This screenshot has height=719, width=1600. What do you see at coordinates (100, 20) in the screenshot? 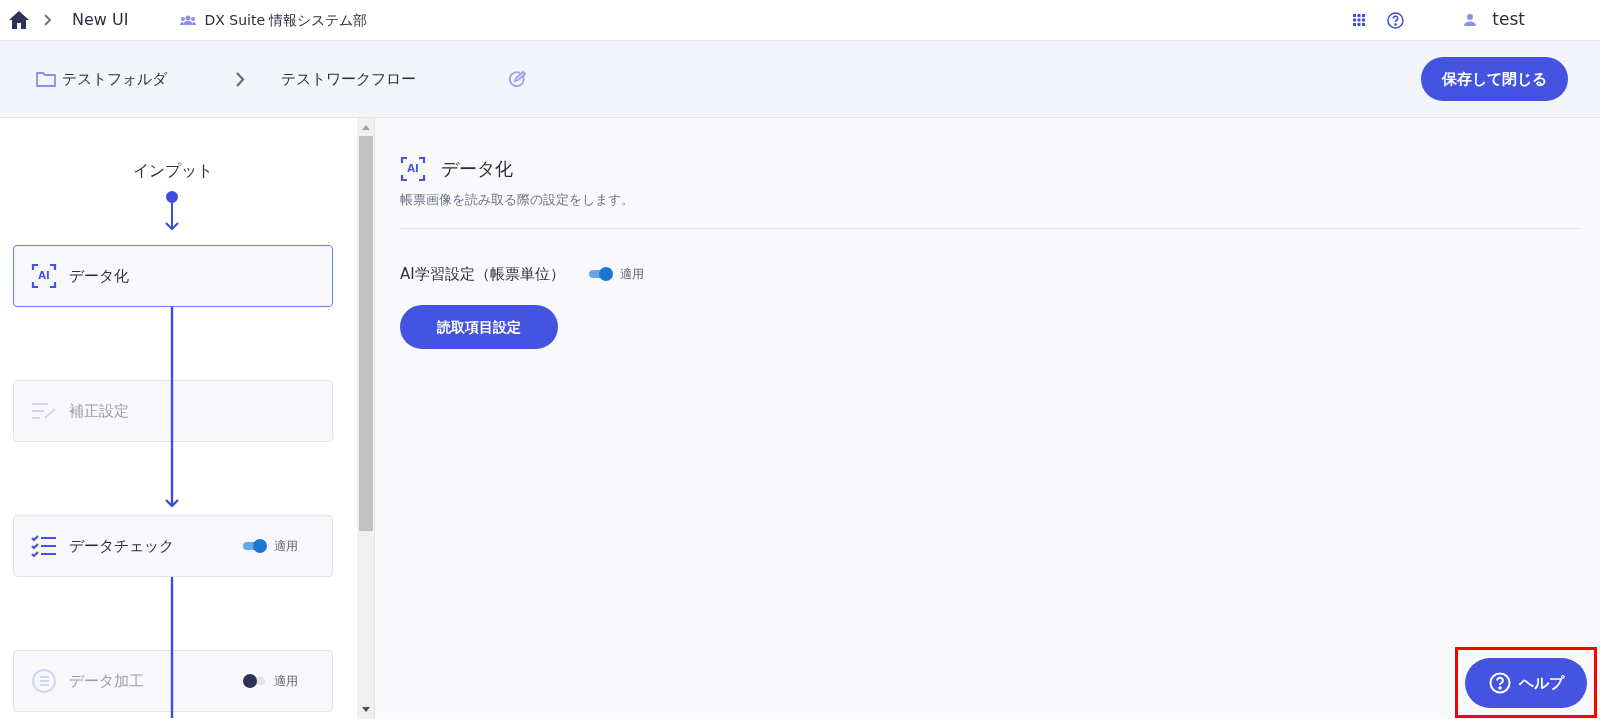
I see `app-name: New UI` at bounding box center [100, 20].